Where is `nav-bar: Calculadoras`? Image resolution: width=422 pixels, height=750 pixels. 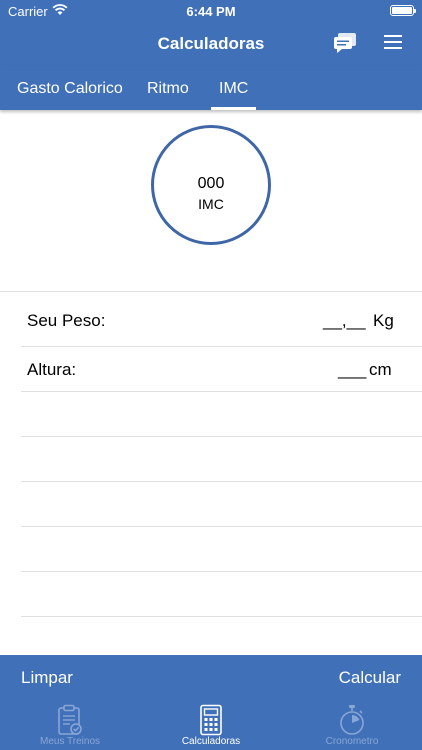 nav-bar: Calculadoras is located at coordinates (211, 44).